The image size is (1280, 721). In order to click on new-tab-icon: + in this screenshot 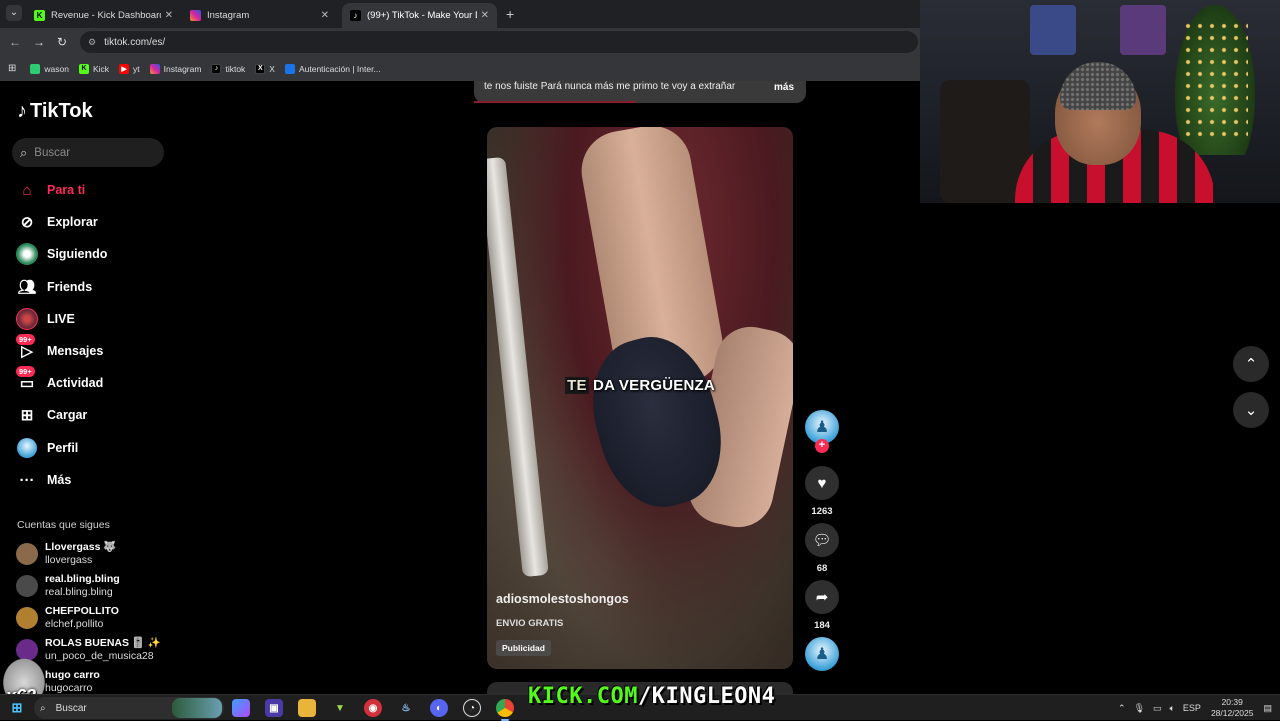, I will do `click(510, 14)`.